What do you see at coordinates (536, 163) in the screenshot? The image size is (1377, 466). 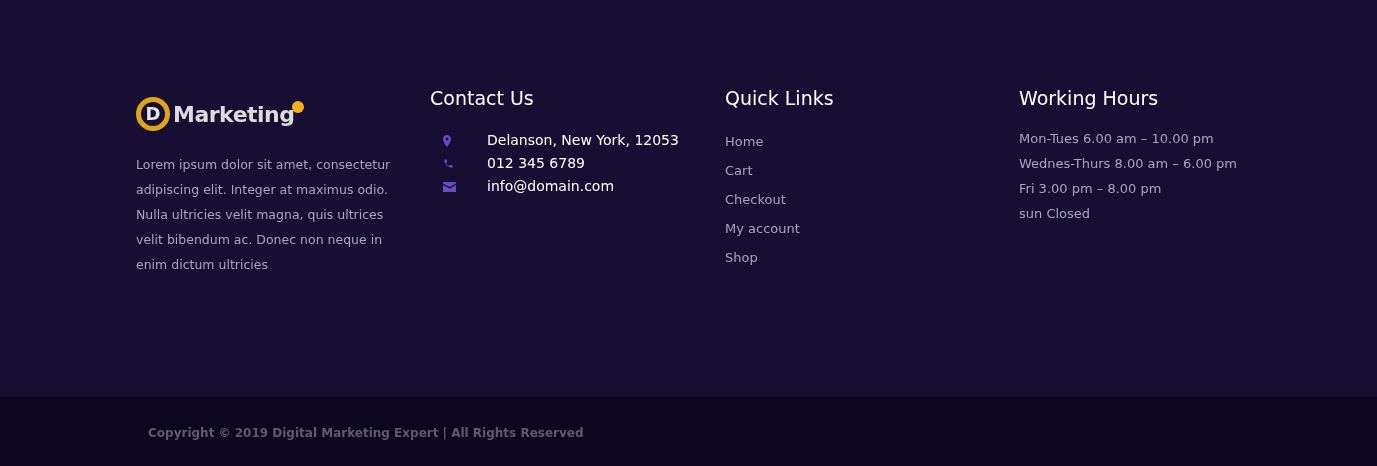 I see `contact-detail: 012 345 6789` at bounding box center [536, 163].